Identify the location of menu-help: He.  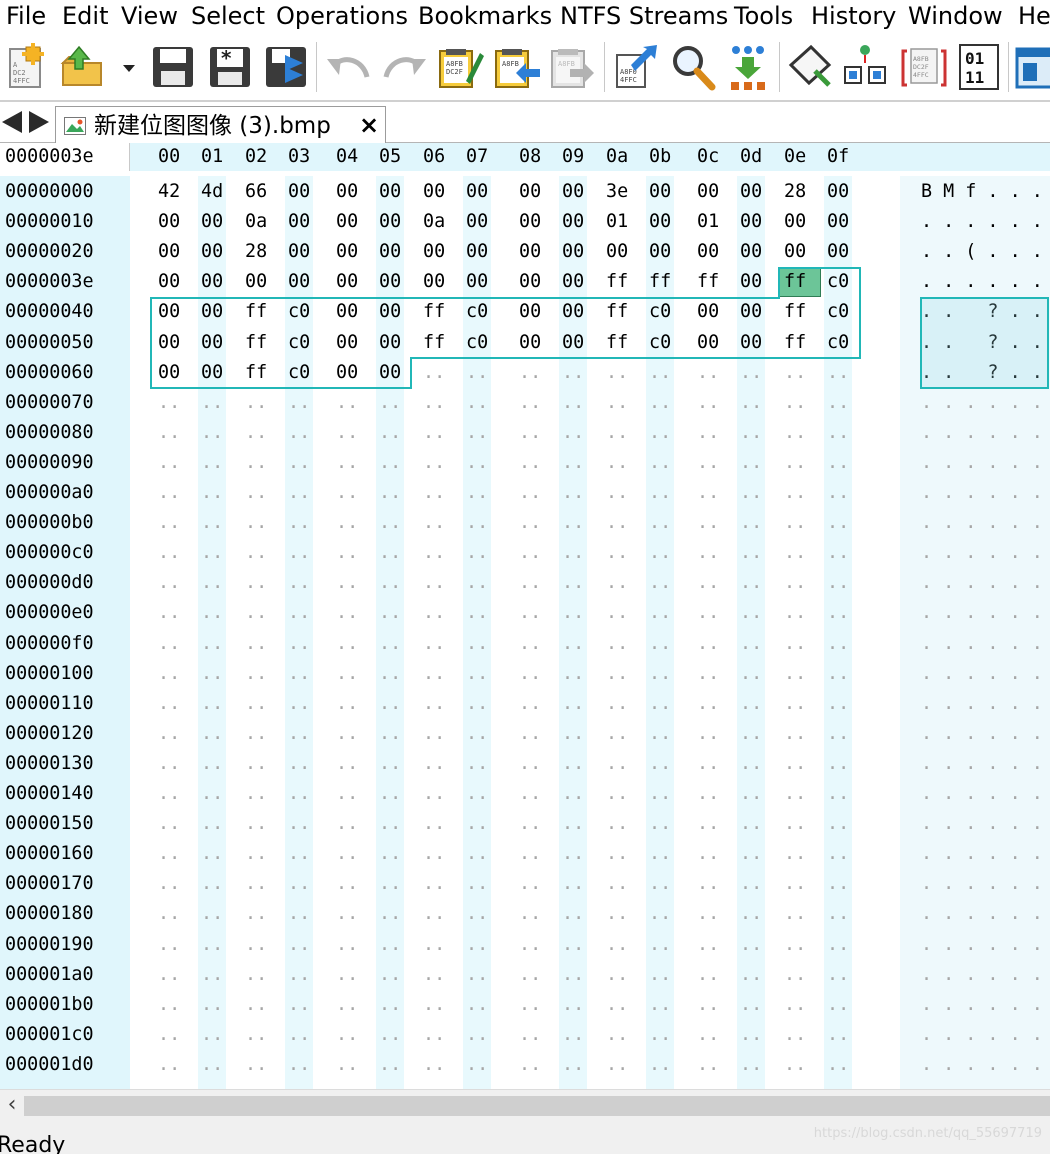
(1034, 16).